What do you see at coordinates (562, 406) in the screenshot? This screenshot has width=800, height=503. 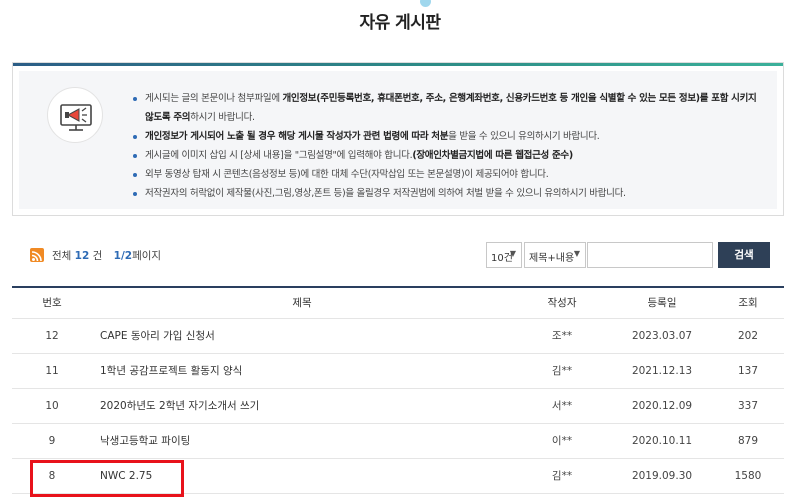 I see `row-author: 서**` at bounding box center [562, 406].